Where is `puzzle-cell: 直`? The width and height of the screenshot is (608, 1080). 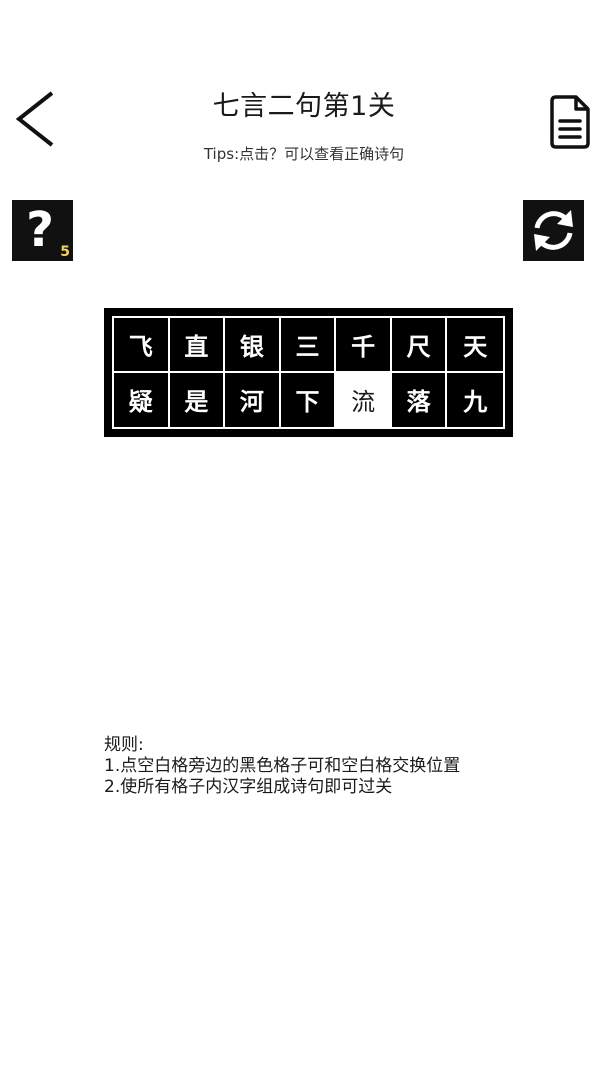 puzzle-cell: 直 is located at coordinates (197, 345).